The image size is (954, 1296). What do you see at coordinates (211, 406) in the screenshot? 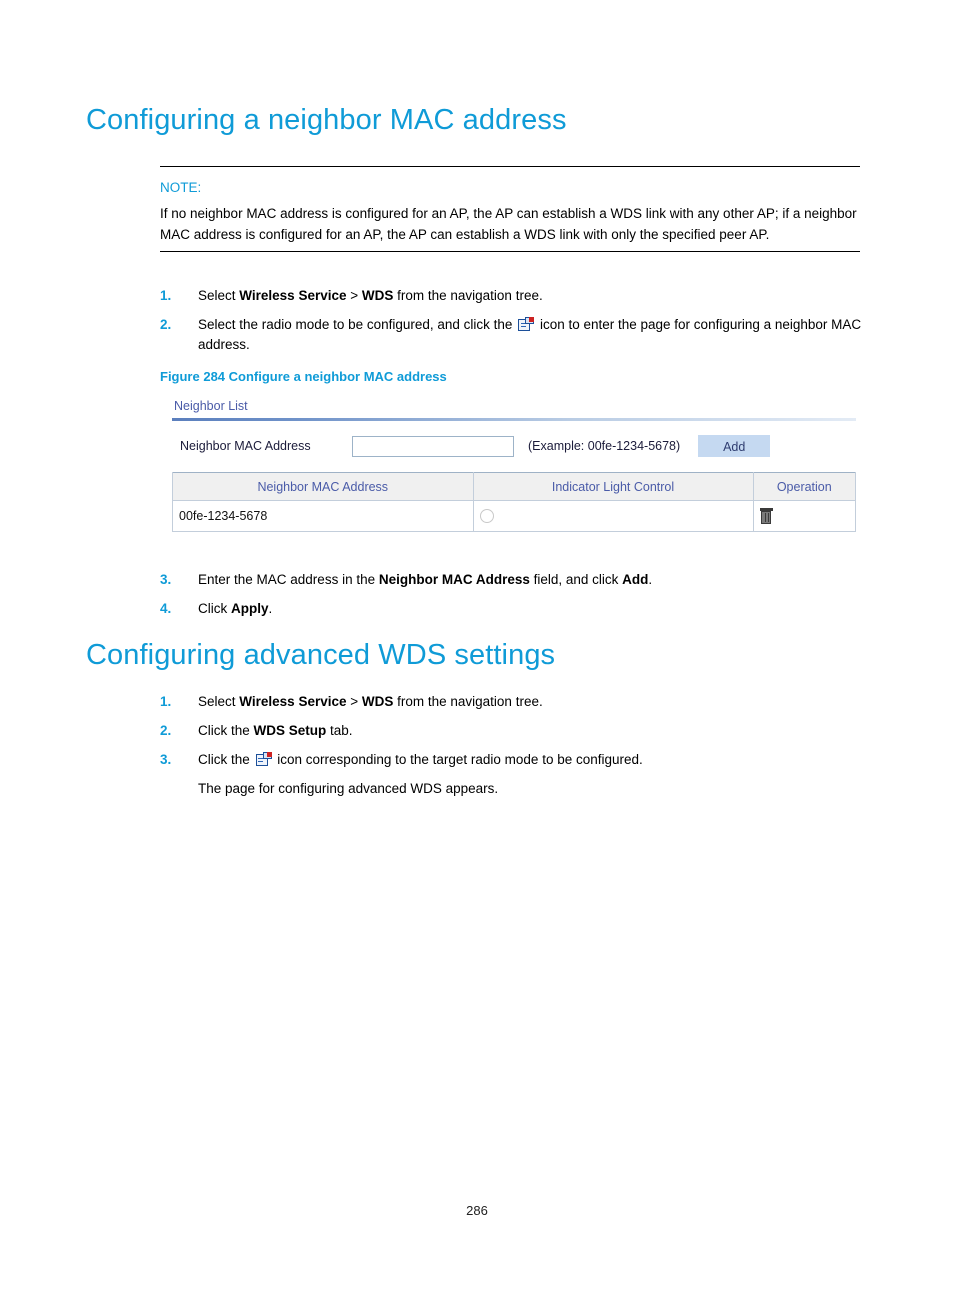
I see `panel-title-neighbor-list: Neighbor List` at bounding box center [211, 406].